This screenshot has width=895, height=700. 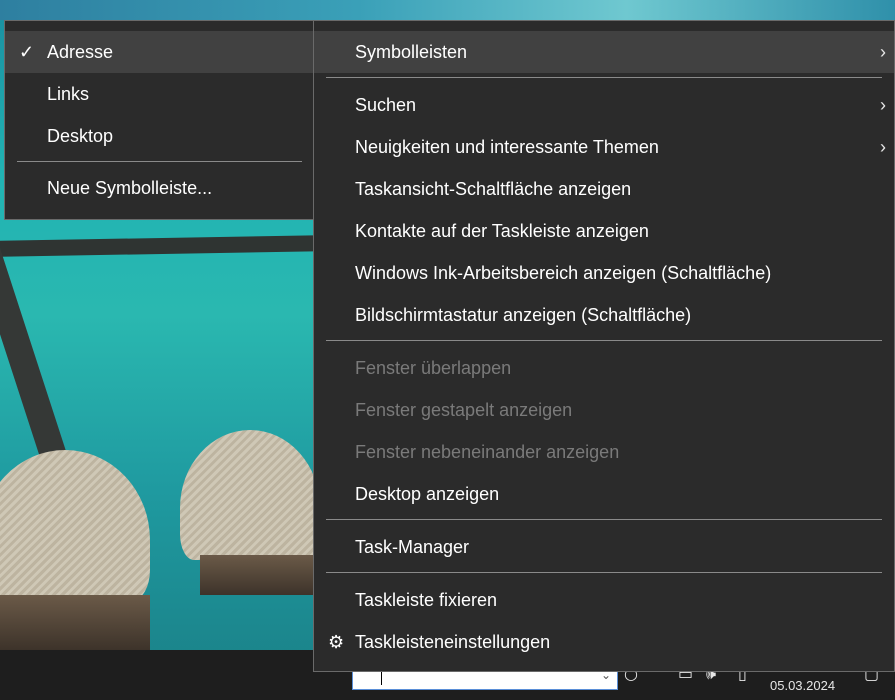 I want to click on menu-item-side-by-side: Fenster nebeneinander anzeigen, so click(x=604, y=452).